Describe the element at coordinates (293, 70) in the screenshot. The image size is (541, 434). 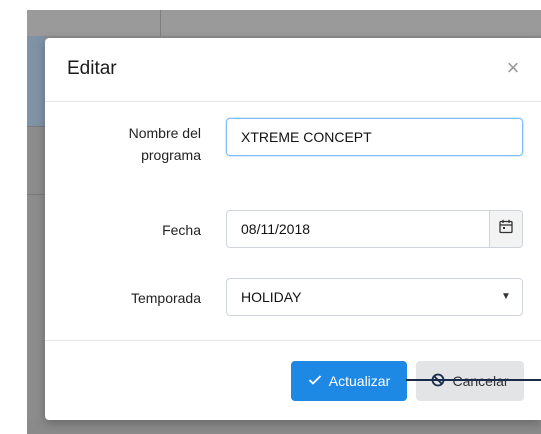
I see `modal-header: Editar ×` at that location.